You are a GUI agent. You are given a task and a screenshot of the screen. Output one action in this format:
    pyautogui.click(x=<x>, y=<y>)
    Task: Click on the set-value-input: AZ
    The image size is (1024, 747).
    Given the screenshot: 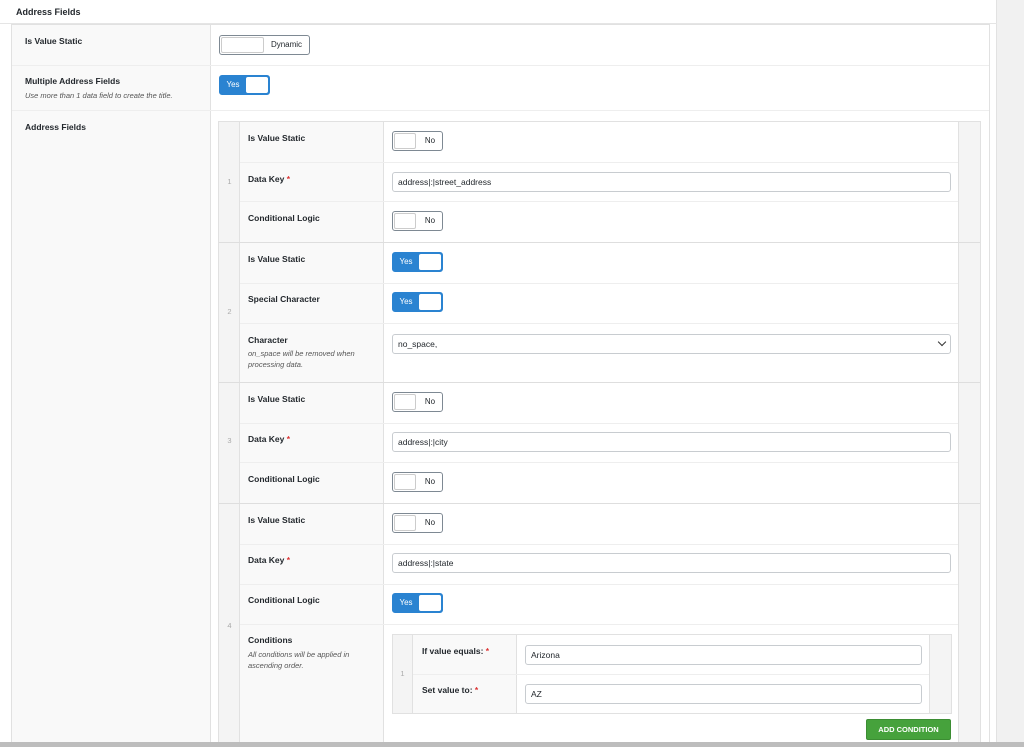 What is the action you would take?
    pyautogui.click(x=723, y=694)
    